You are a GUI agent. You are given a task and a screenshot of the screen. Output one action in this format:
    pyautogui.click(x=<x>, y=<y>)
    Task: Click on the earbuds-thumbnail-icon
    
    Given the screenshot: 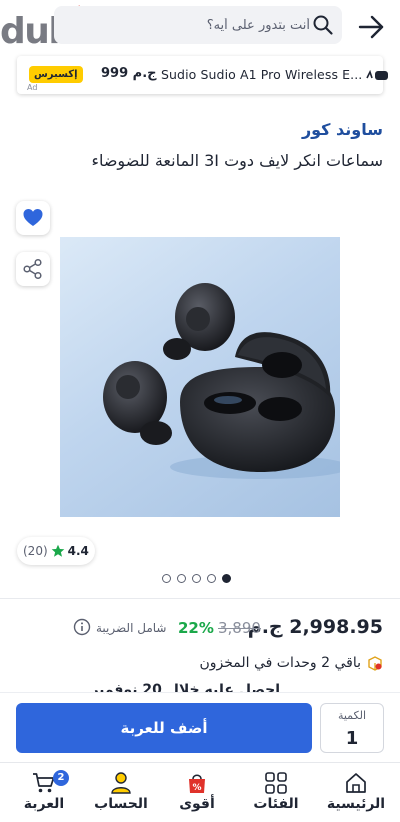 What is the action you would take?
    pyautogui.click(x=377, y=74)
    